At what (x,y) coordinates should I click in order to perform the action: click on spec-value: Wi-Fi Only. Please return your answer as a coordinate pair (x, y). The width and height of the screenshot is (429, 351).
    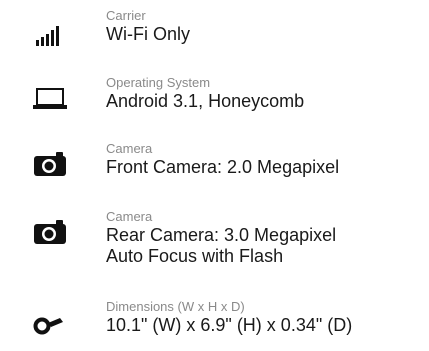
    Looking at the image, I should click on (148, 34).